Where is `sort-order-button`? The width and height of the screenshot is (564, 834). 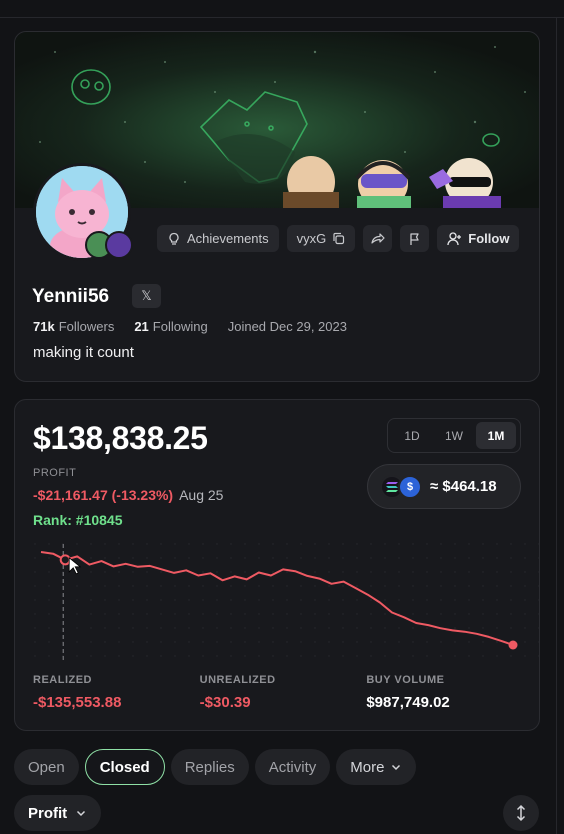 sort-order-button is located at coordinates (521, 813).